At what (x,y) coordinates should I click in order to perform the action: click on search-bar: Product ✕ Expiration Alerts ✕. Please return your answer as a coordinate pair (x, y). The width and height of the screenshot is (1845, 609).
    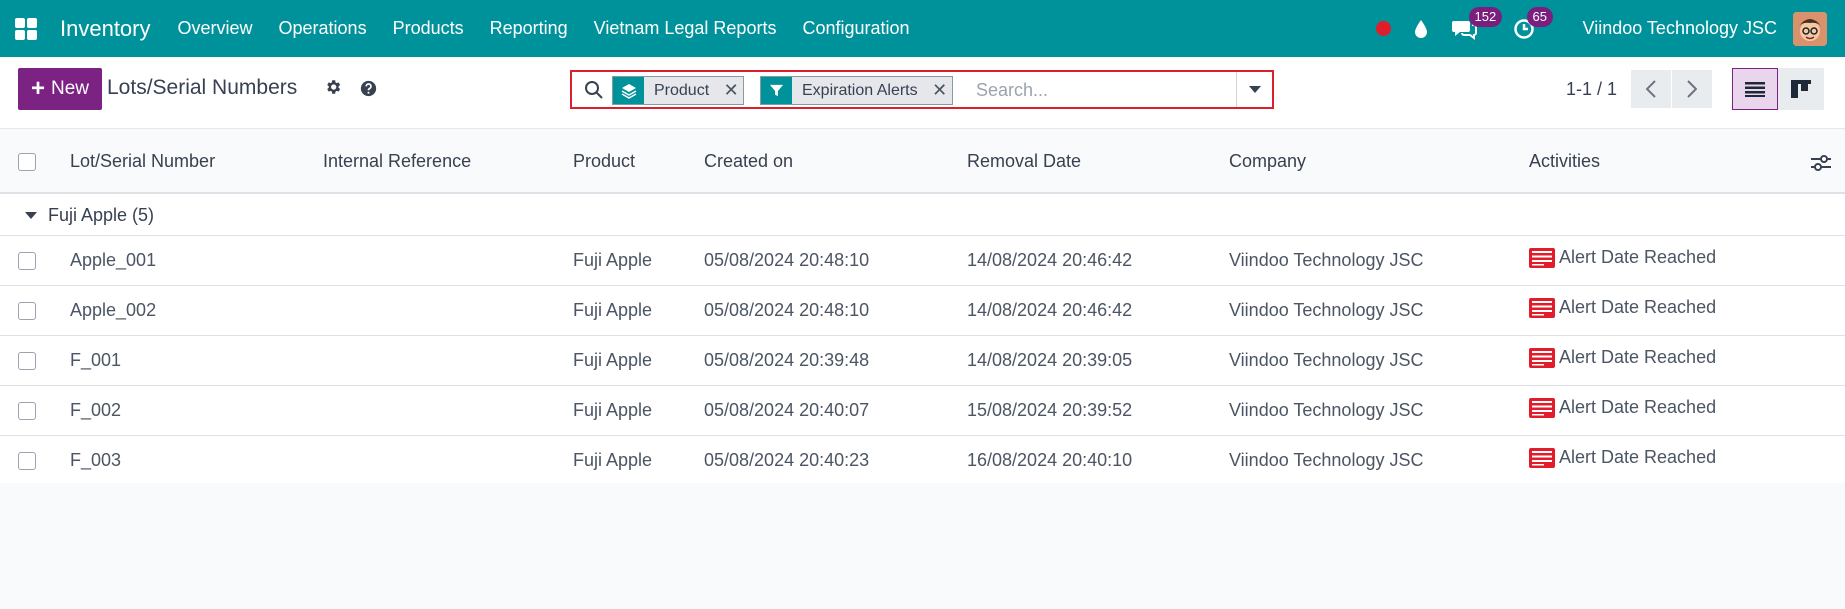
    Looking at the image, I should click on (922, 89).